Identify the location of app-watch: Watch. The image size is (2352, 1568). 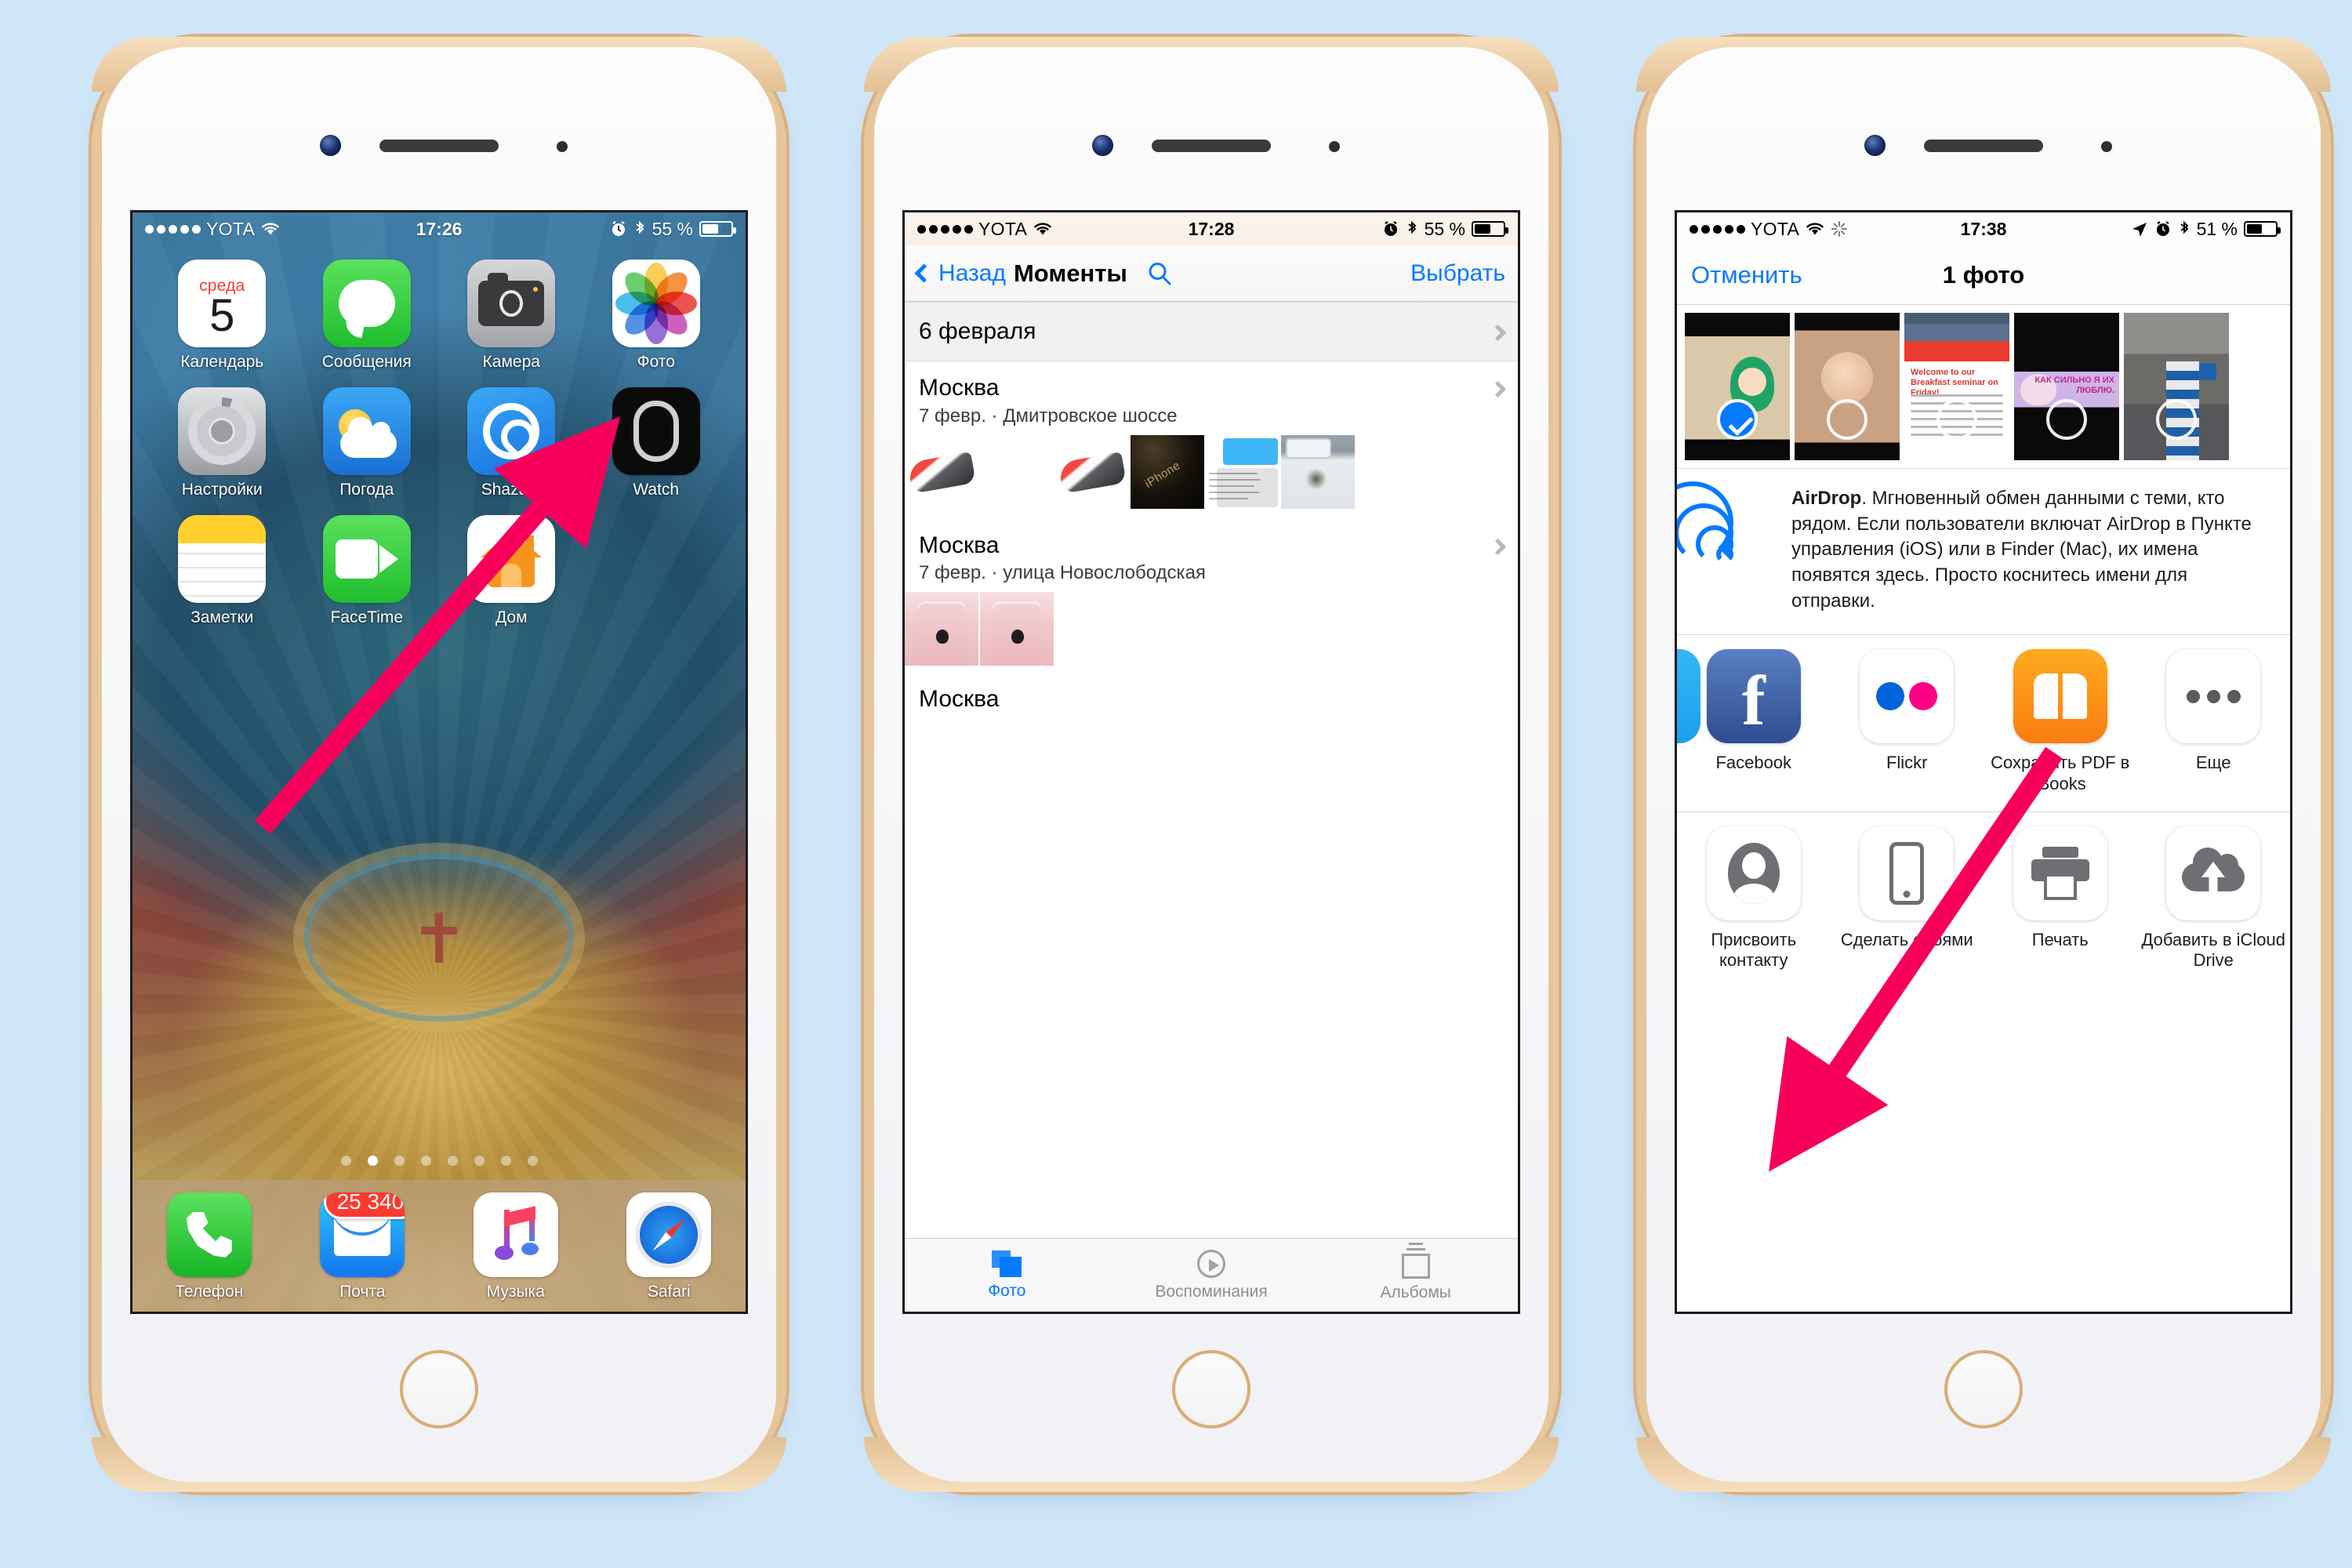
(656, 443).